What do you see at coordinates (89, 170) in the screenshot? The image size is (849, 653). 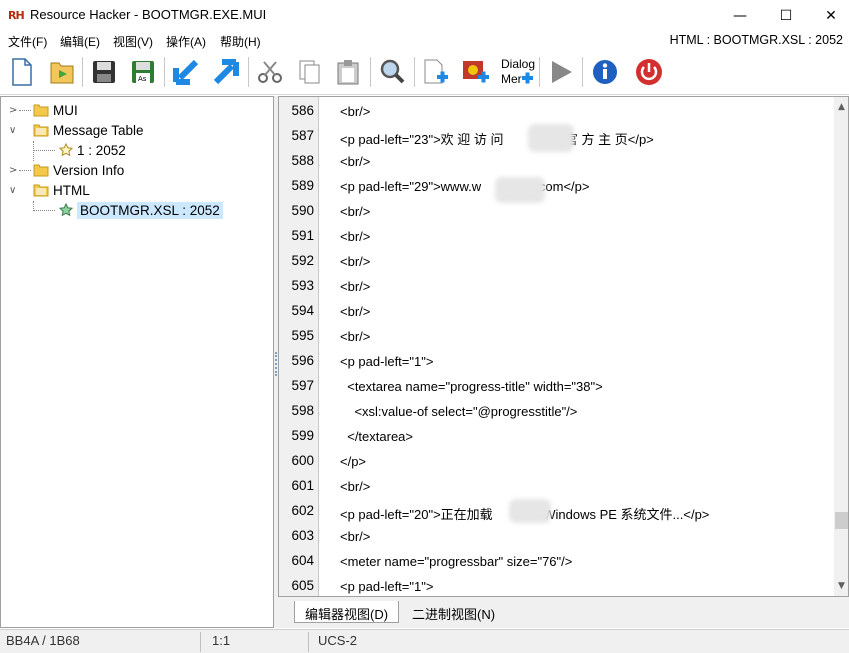 I see `tree-label-version-info: Version Info` at bounding box center [89, 170].